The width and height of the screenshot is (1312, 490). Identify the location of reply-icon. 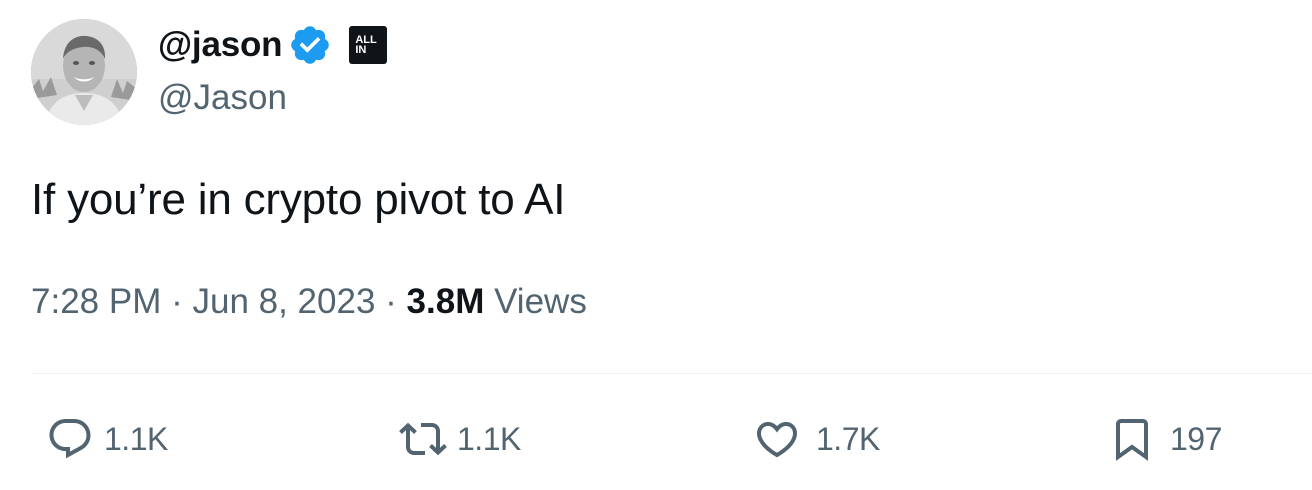
(70, 439).